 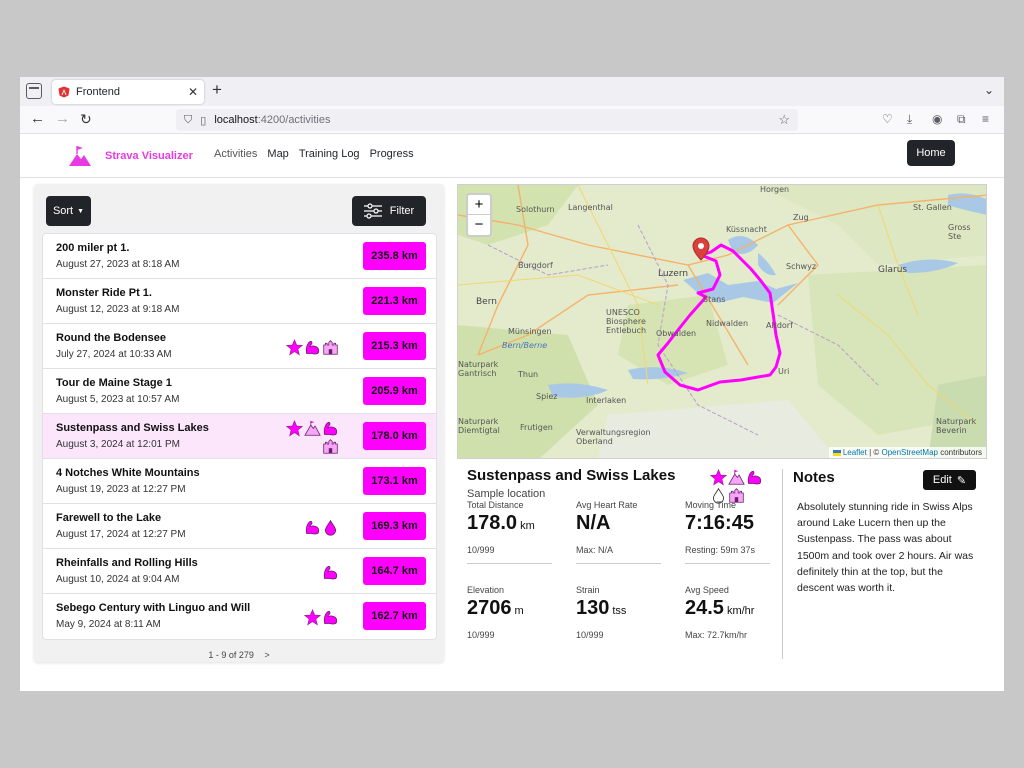 What do you see at coordinates (193, 92) in the screenshot?
I see `close-icon: ✕` at bounding box center [193, 92].